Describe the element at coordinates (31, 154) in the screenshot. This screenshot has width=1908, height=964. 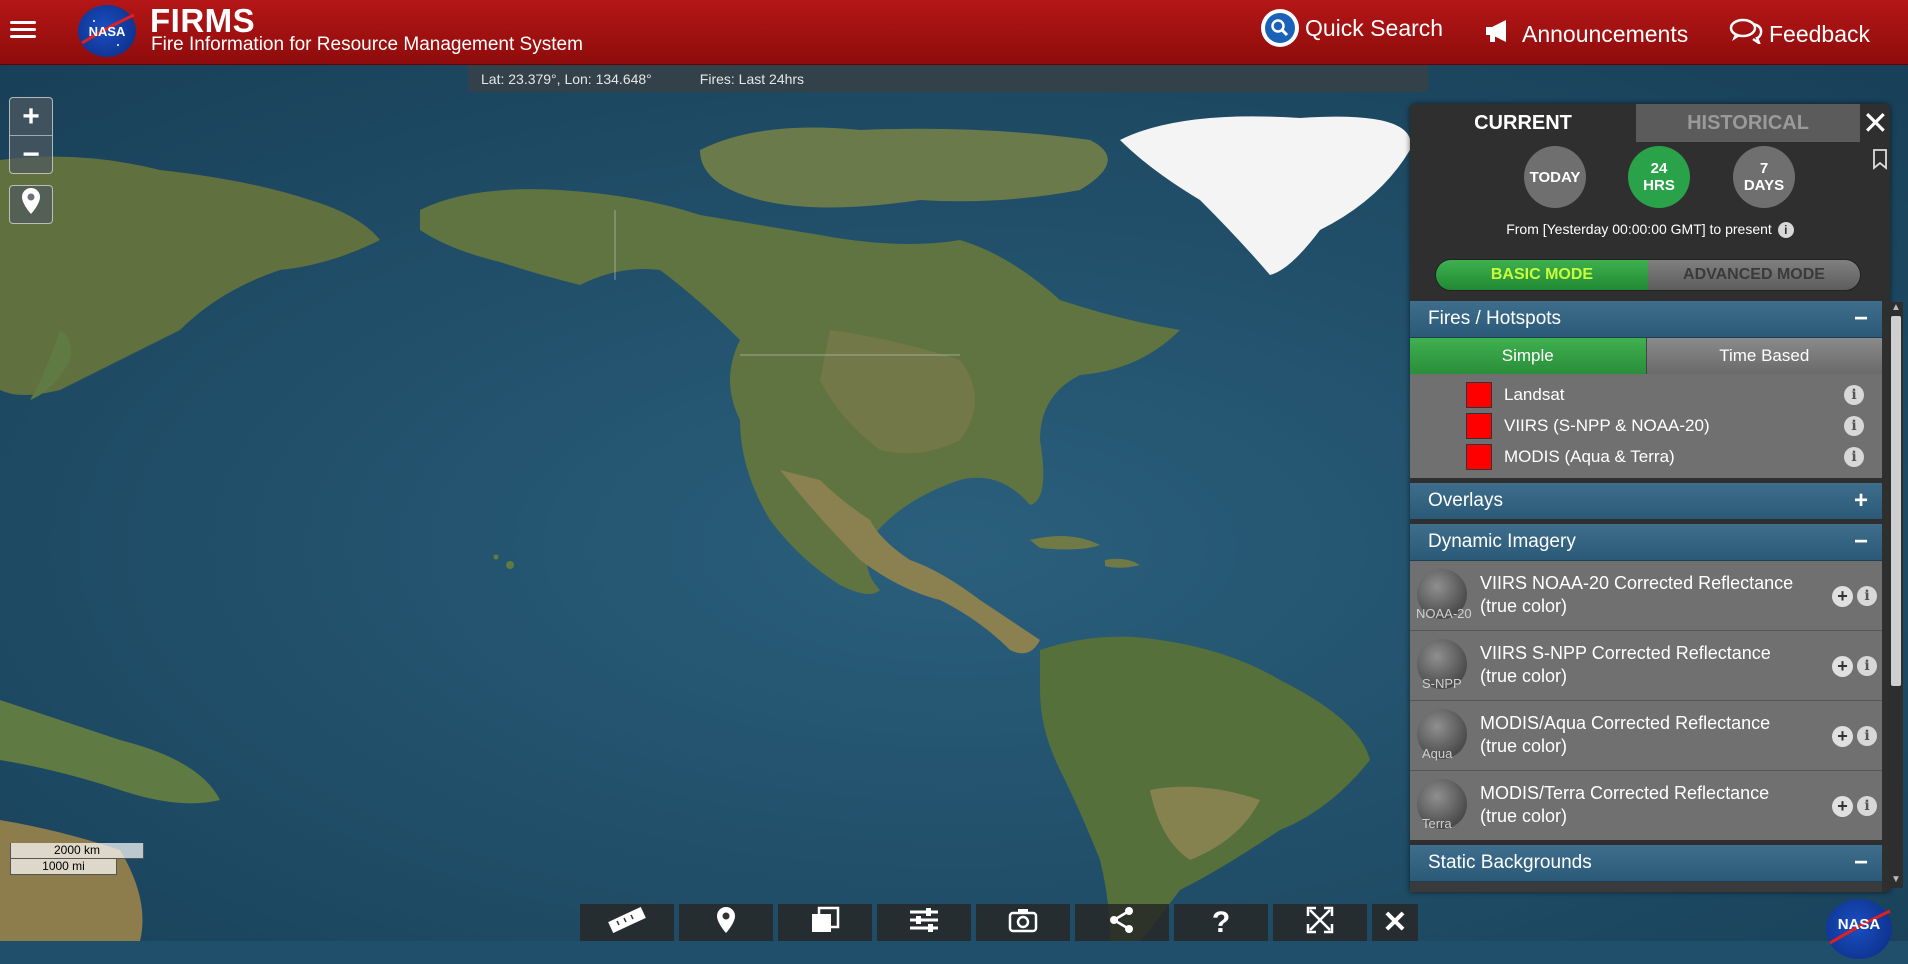
I see `zoom-out-button: −` at that location.